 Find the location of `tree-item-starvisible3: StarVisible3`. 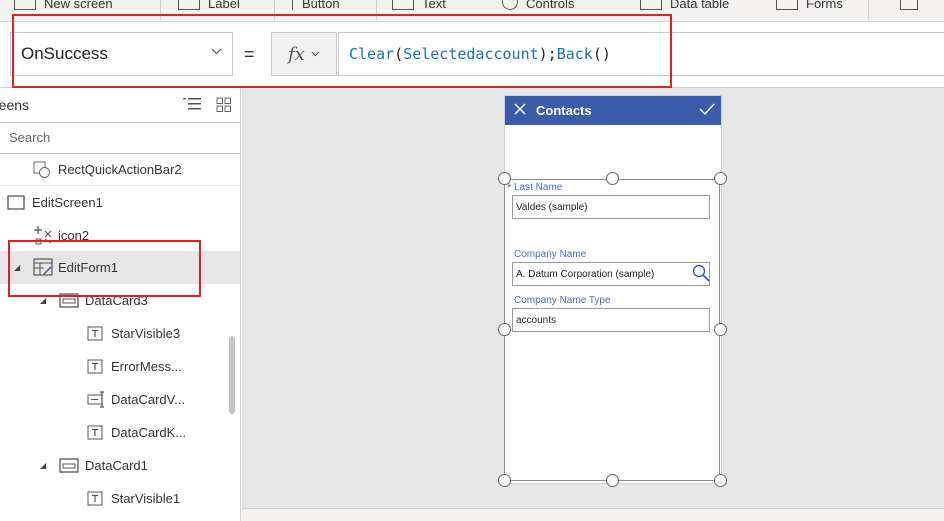

tree-item-starvisible3: StarVisible3 is located at coordinates (120, 333).